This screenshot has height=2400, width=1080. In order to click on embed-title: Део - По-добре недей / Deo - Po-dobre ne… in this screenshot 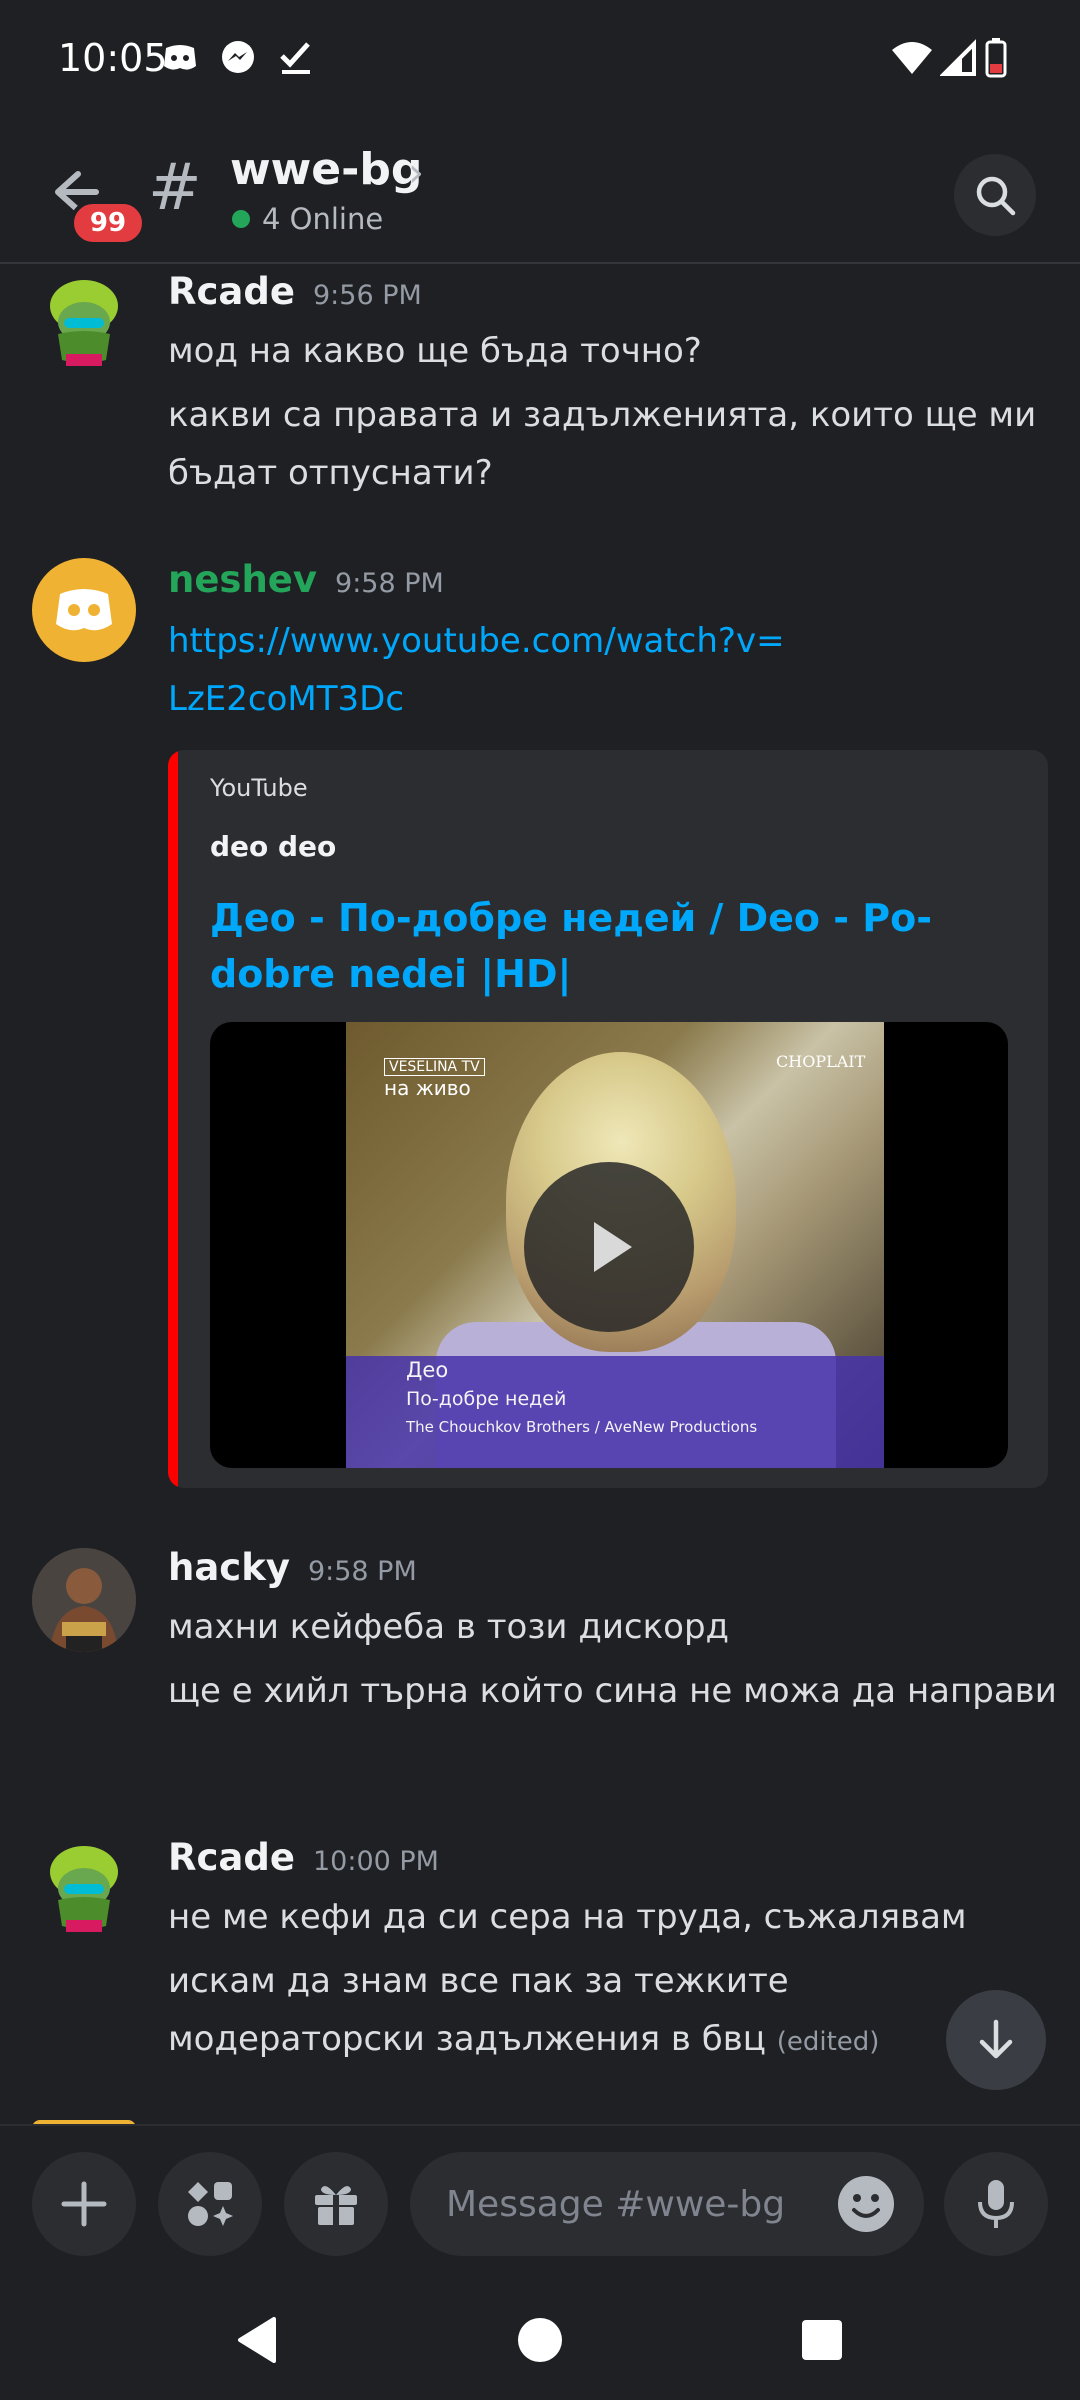, I will do `click(610, 946)`.